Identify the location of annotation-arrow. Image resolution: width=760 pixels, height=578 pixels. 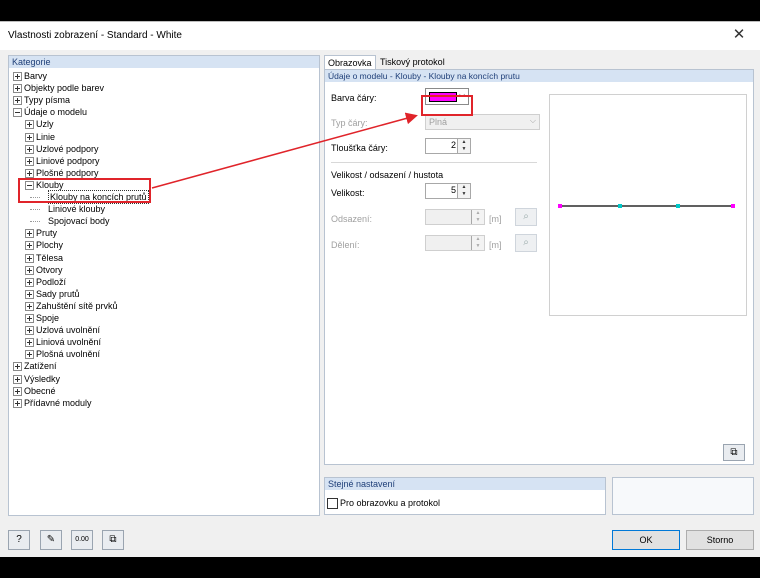
(284, 150).